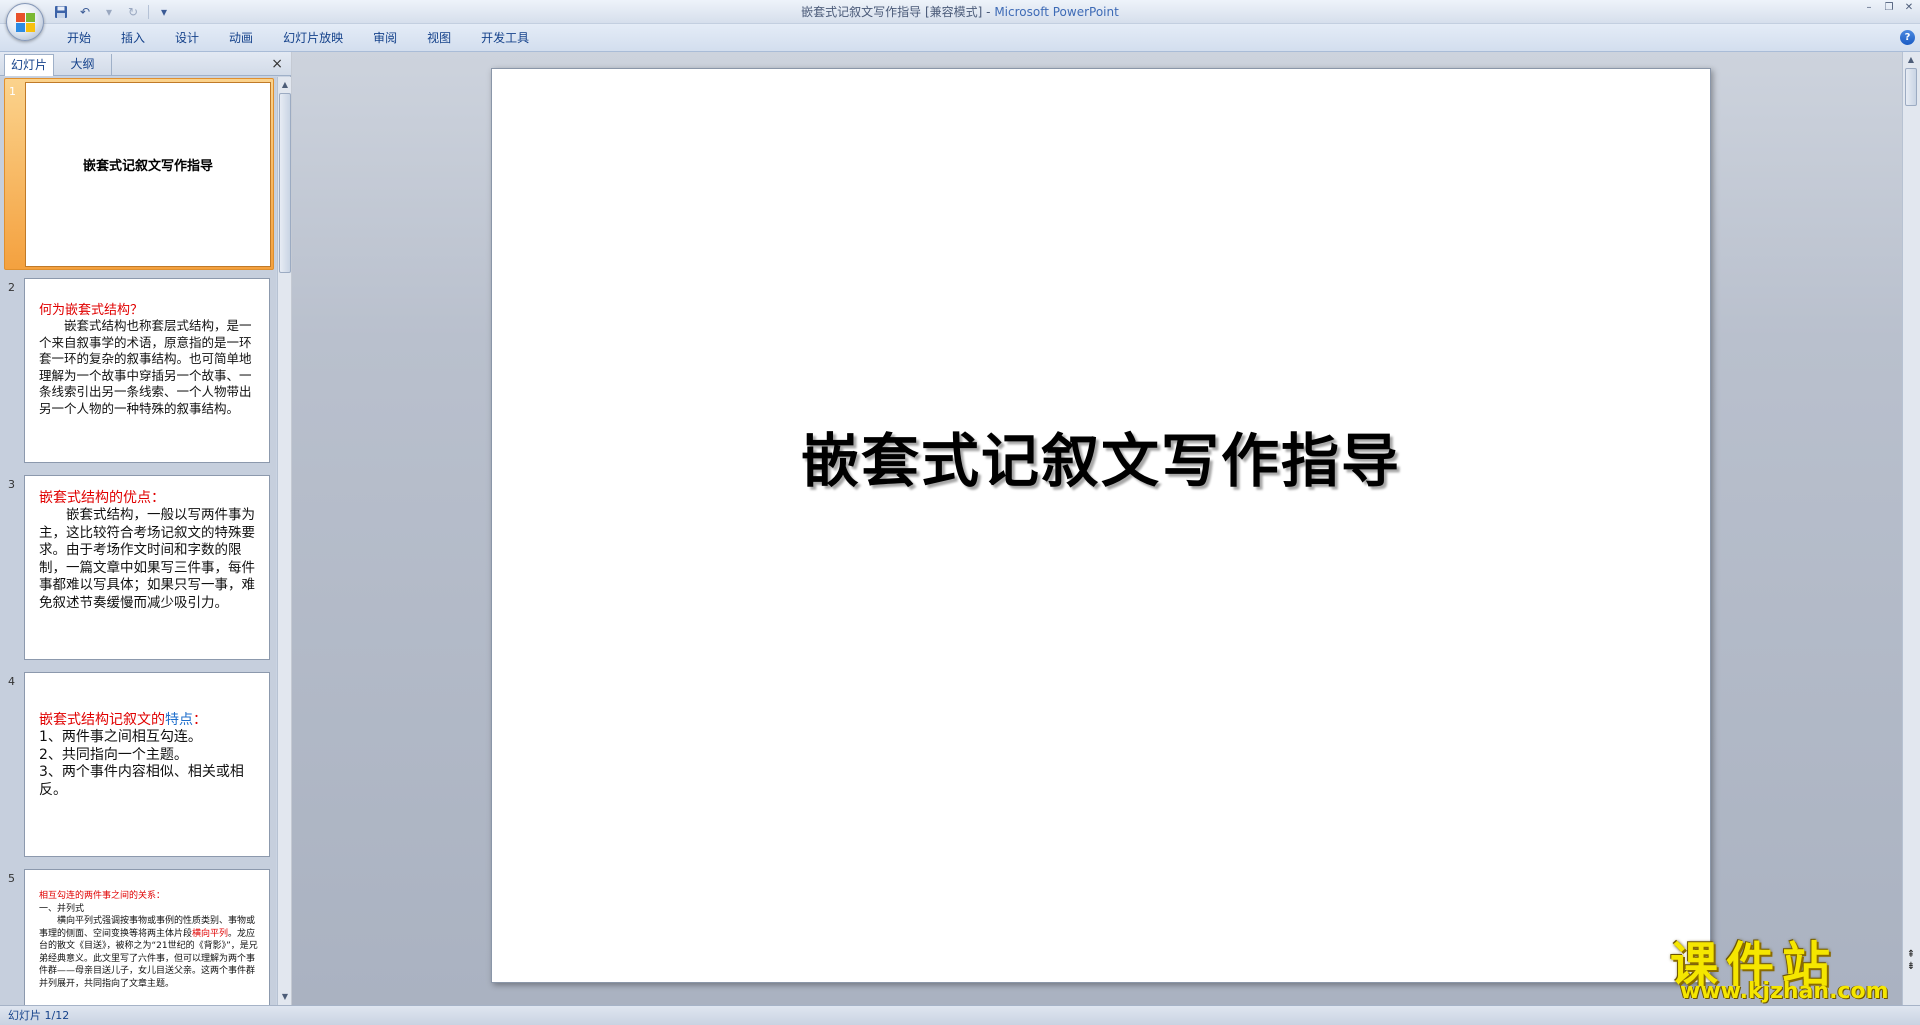 The width and height of the screenshot is (1920, 1025). Describe the element at coordinates (200, 720) in the screenshot. I see `heading-colon: ：` at that location.